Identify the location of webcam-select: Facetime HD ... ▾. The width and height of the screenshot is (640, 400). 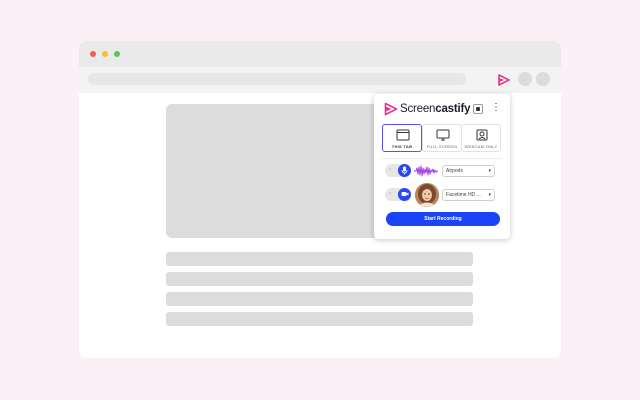
(468, 195).